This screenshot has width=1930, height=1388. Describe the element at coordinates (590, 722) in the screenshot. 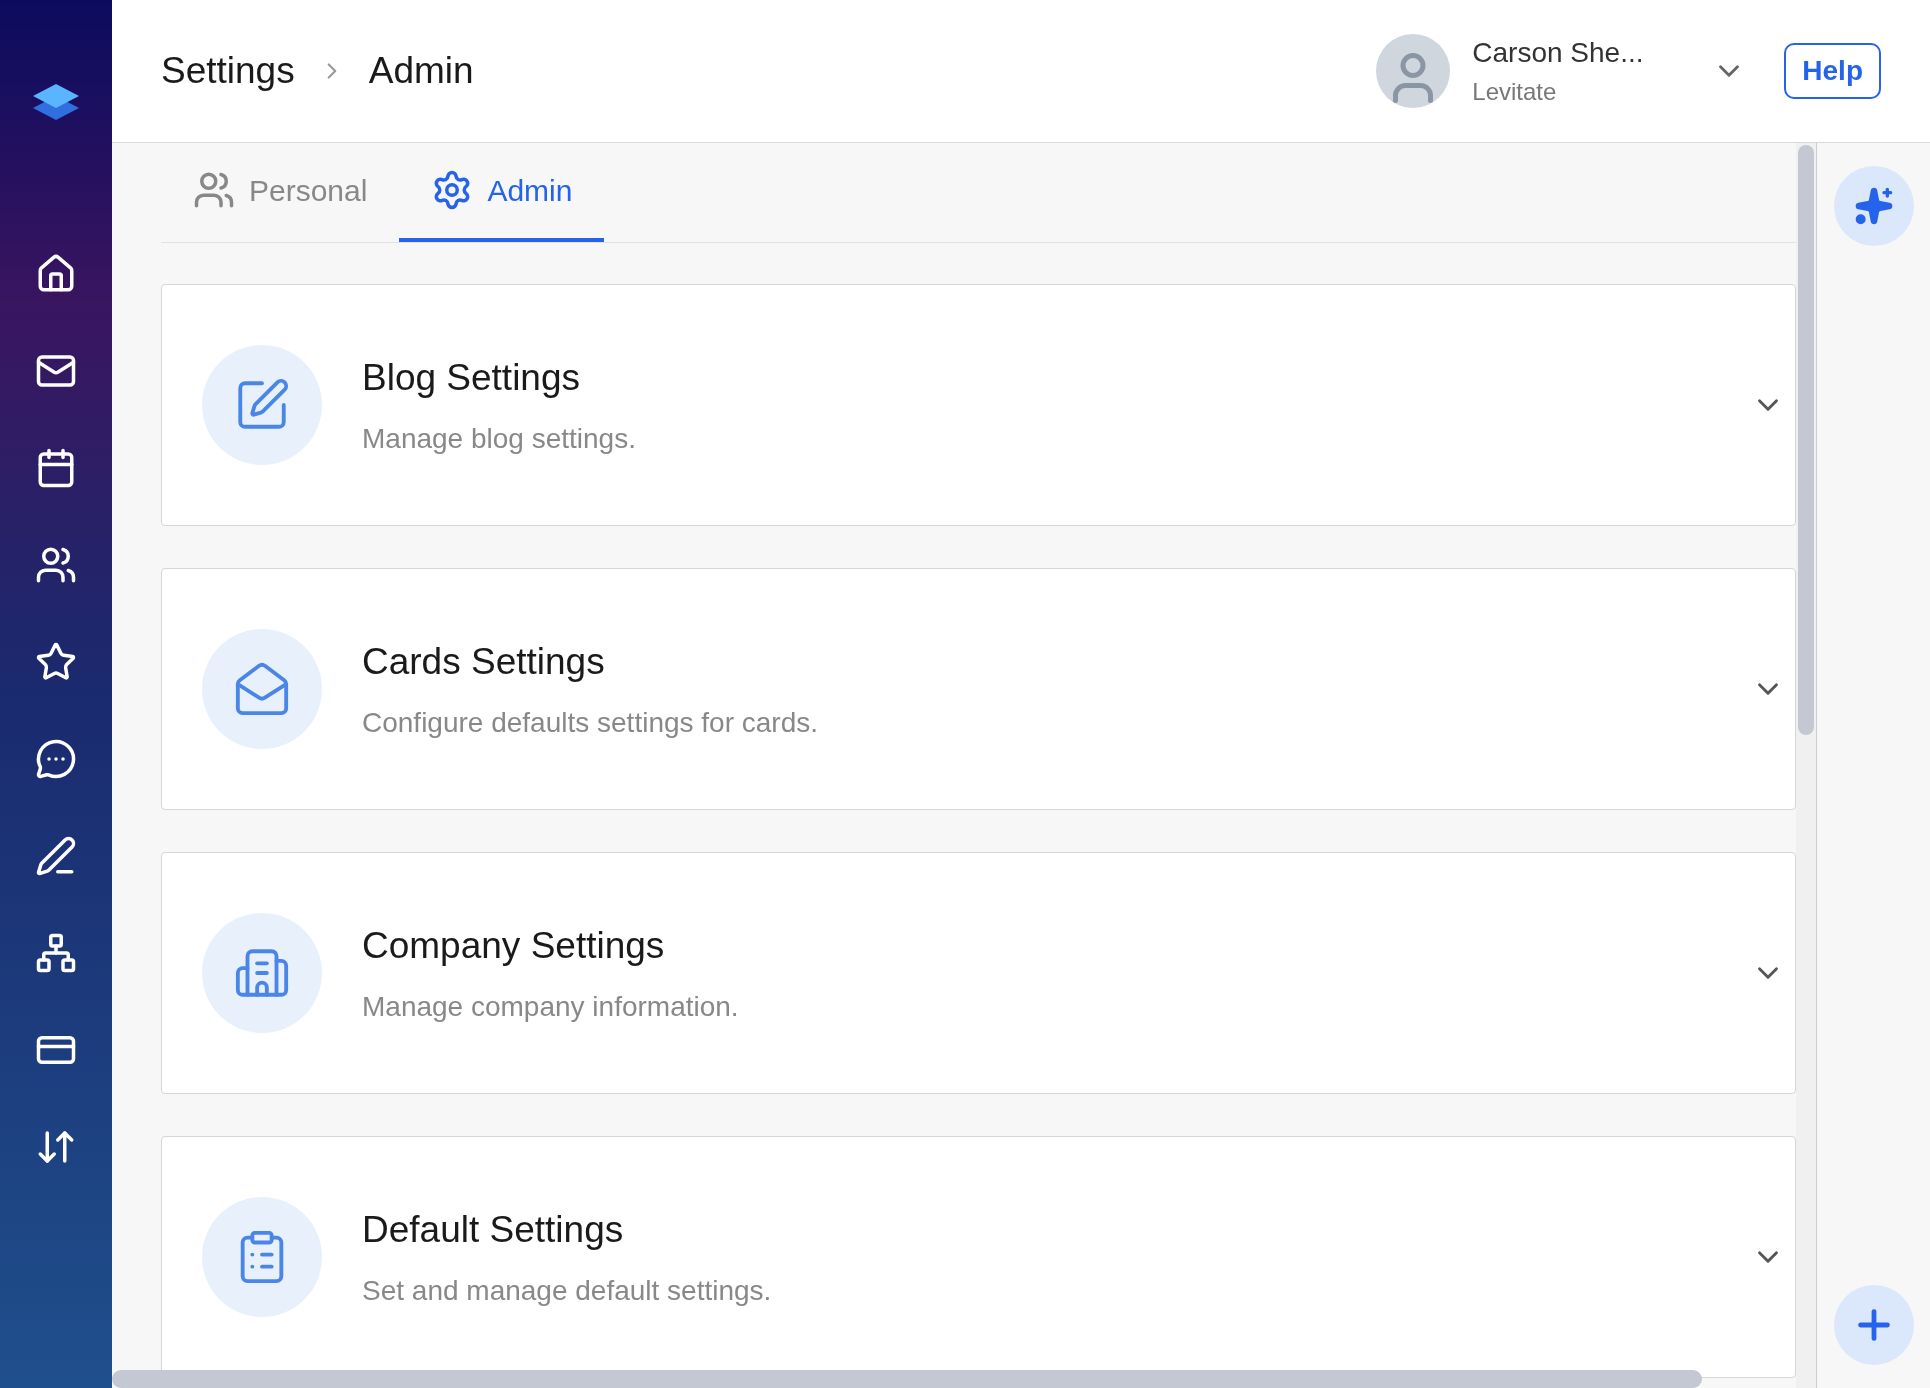

I see `card-description: Configure defaults settings for cards.` at that location.